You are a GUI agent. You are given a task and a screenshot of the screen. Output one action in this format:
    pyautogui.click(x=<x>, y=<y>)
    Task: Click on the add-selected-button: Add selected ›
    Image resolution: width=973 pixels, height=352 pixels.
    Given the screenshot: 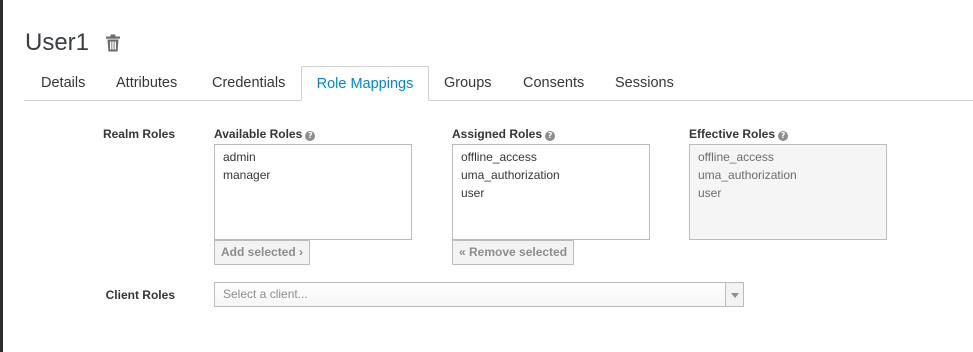 What is the action you would take?
    pyautogui.click(x=262, y=252)
    